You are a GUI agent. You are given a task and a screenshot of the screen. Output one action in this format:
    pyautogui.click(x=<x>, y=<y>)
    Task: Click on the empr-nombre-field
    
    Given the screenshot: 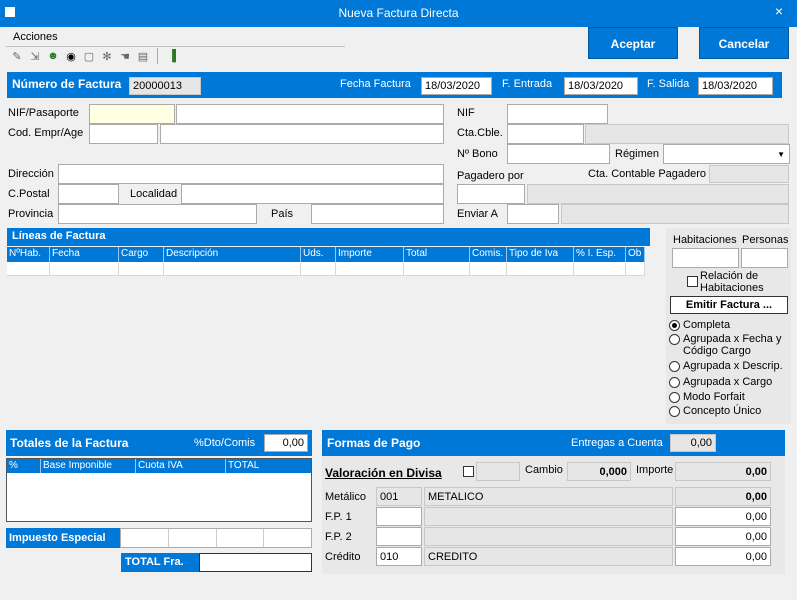 What is the action you would take?
    pyautogui.click(x=302, y=134)
    